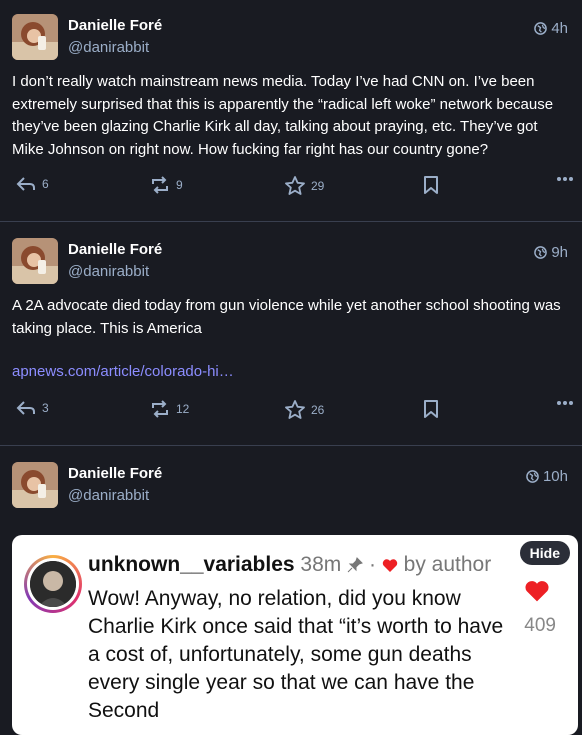 This screenshot has height=735, width=582. I want to click on favourite-button: 26, so click(304, 409).